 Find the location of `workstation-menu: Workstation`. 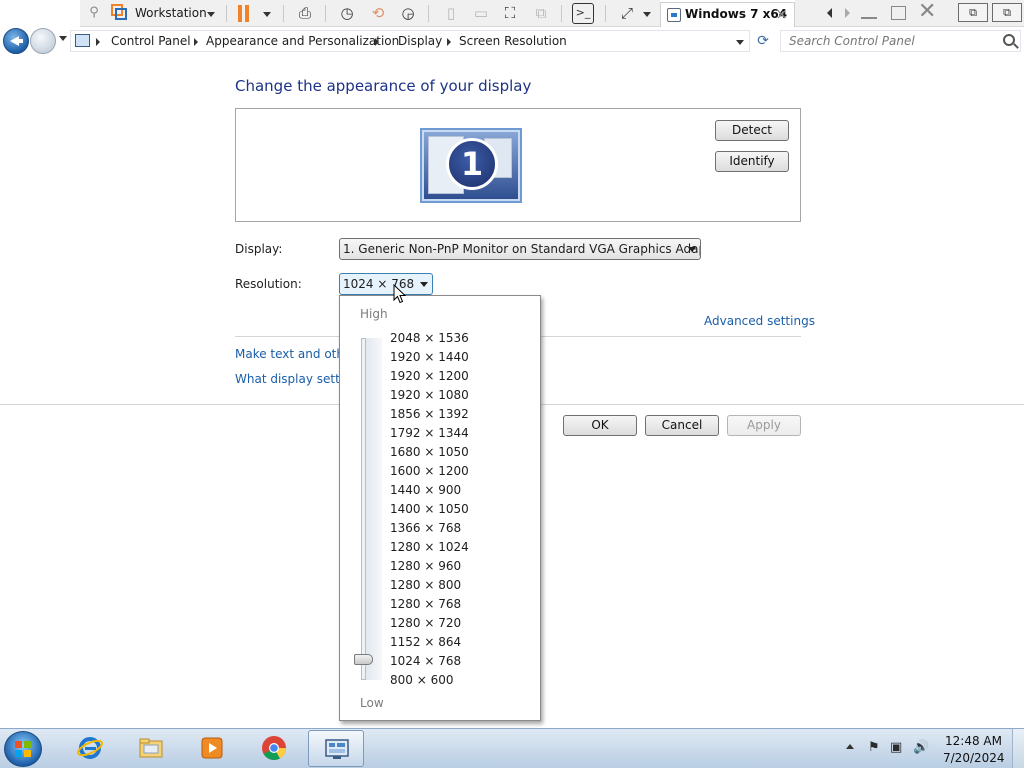

workstation-menu: Workstation is located at coordinates (171, 13).